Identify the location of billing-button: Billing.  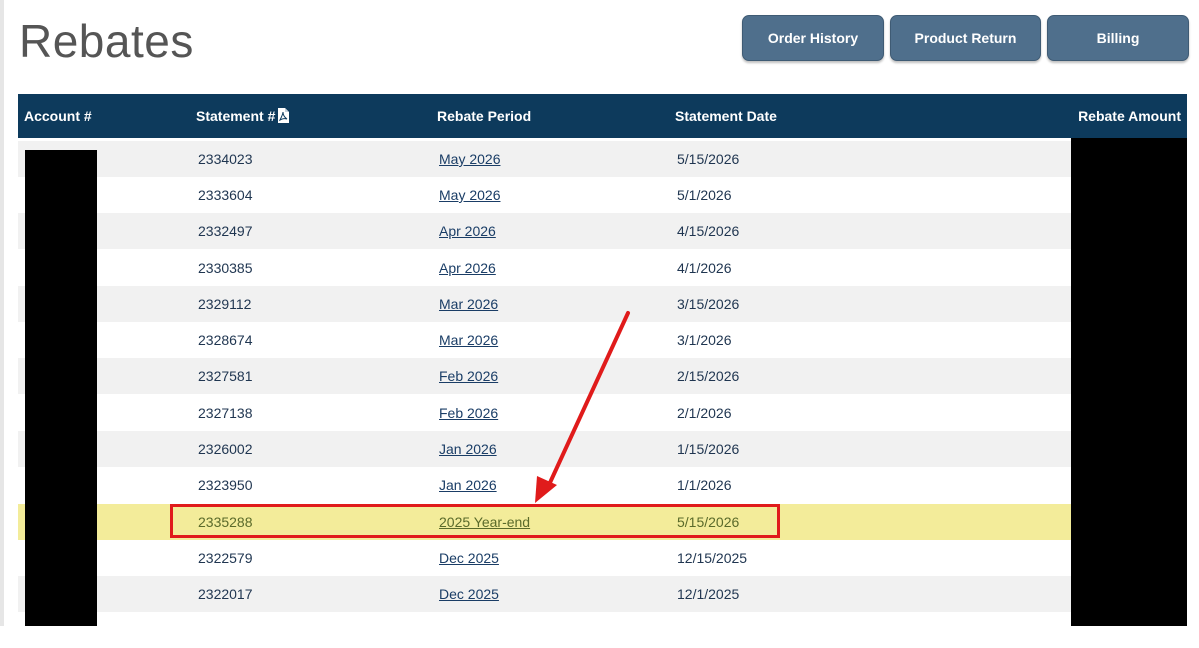
(1118, 38).